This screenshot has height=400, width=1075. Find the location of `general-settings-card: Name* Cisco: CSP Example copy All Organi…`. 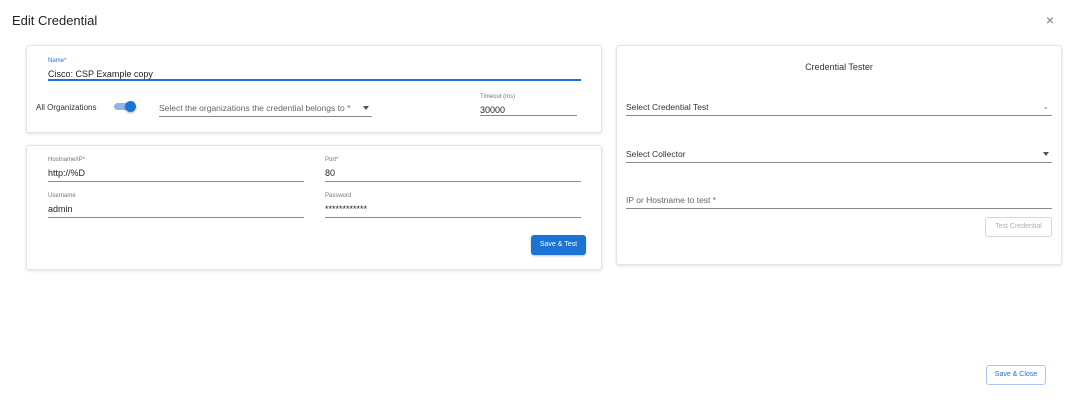

general-settings-card: Name* Cisco: CSP Example copy All Organi… is located at coordinates (314, 89).